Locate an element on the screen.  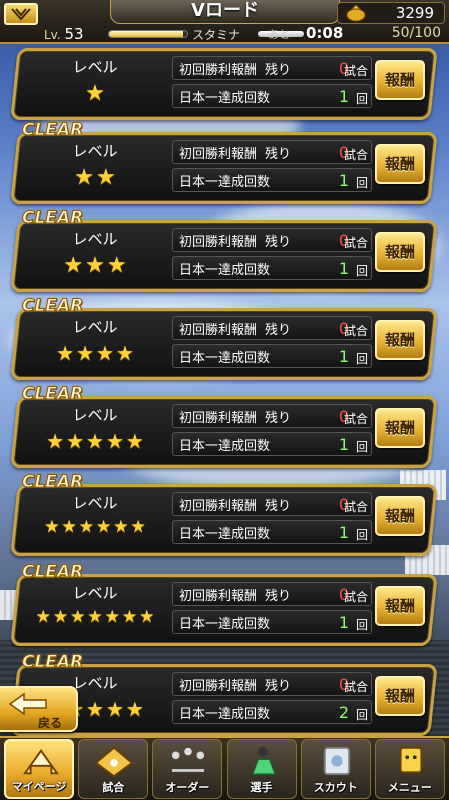
header-bar: Vロード 3299 Lv. 53 スタミナ あと 0:08 50/100 is located at coordinates (224, 22).